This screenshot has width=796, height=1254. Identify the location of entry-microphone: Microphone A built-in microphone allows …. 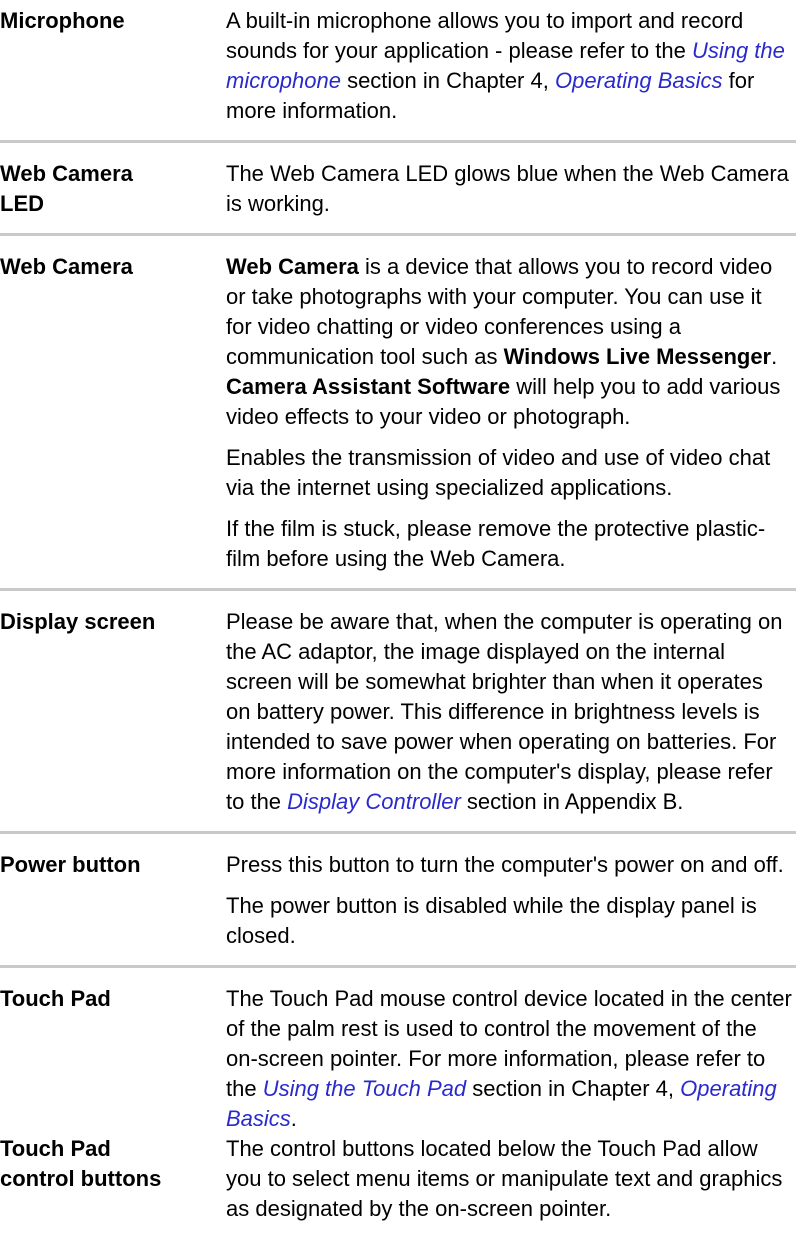
(398, 66).